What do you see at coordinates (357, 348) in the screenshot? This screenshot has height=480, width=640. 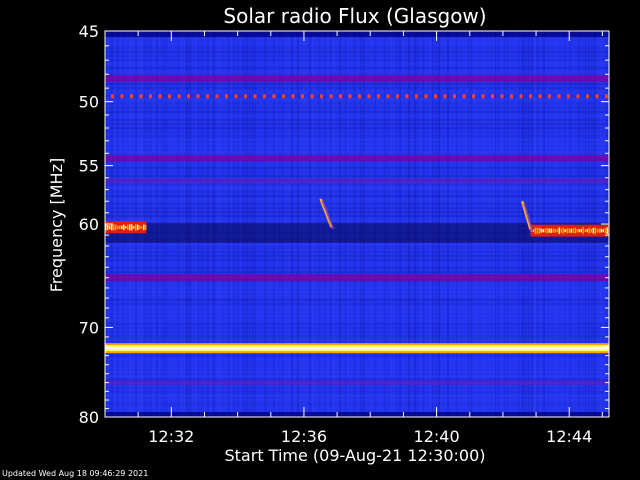 I see `strong-band-core` at bounding box center [357, 348].